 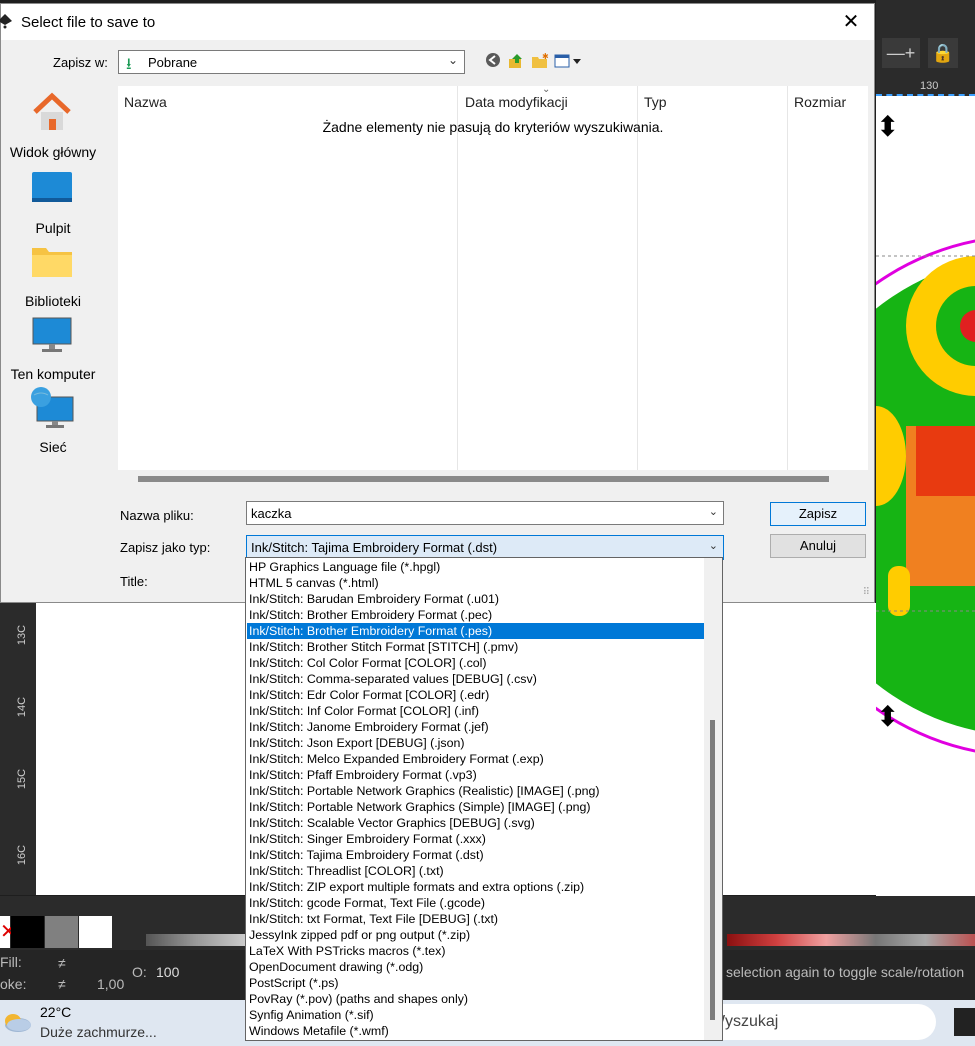 What do you see at coordinates (818, 514) in the screenshot?
I see `save-button: Zapisz` at bounding box center [818, 514].